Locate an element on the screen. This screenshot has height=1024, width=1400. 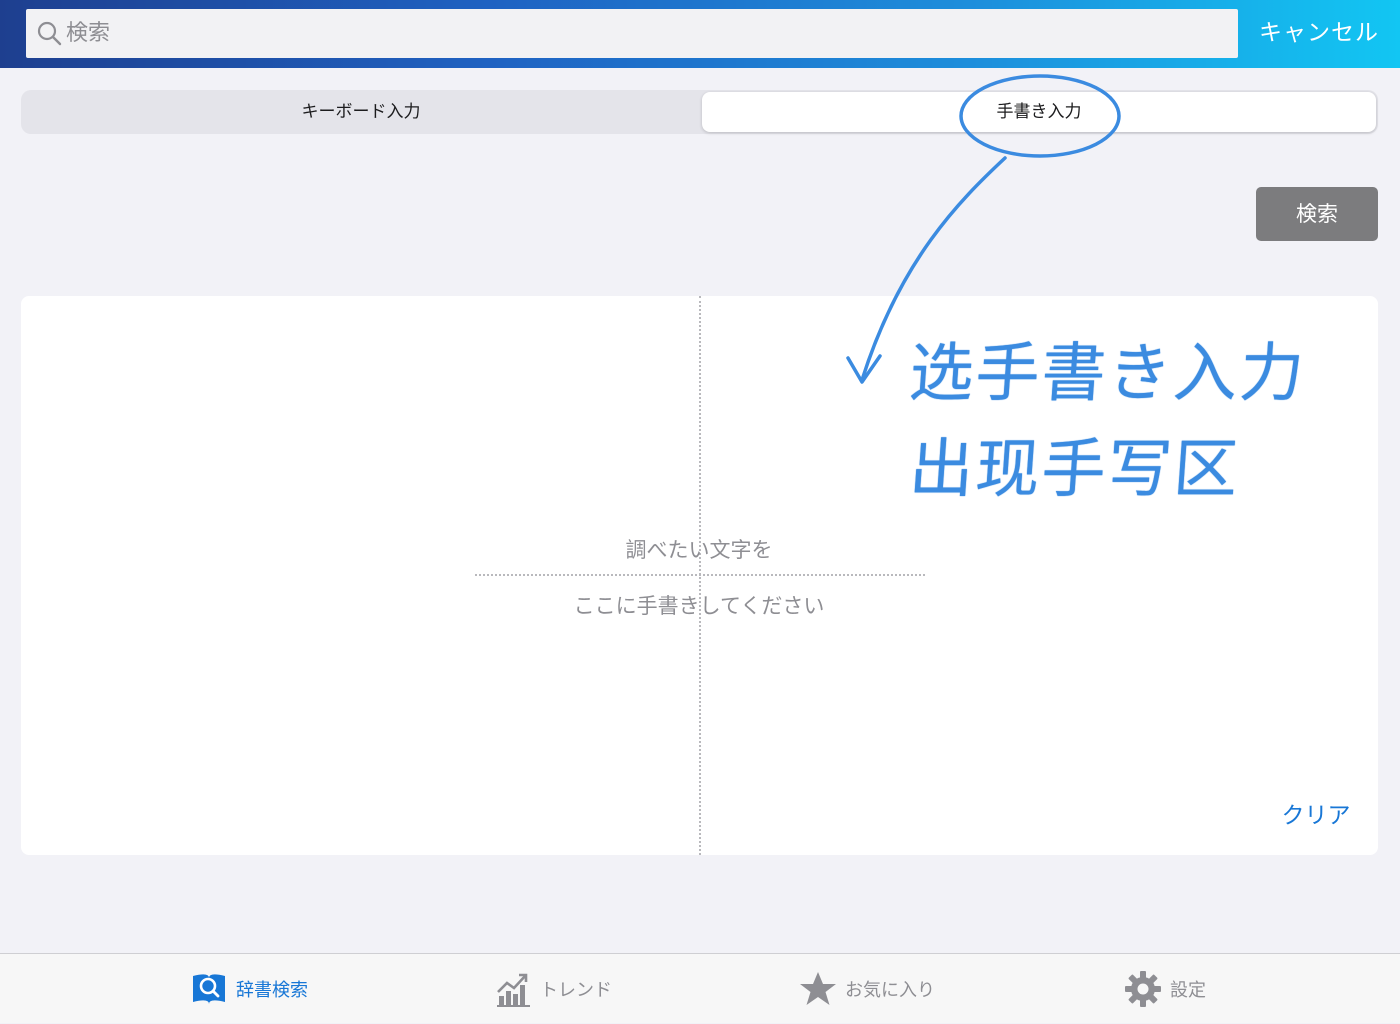
search-button: 検索 is located at coordinates (1317, 214).